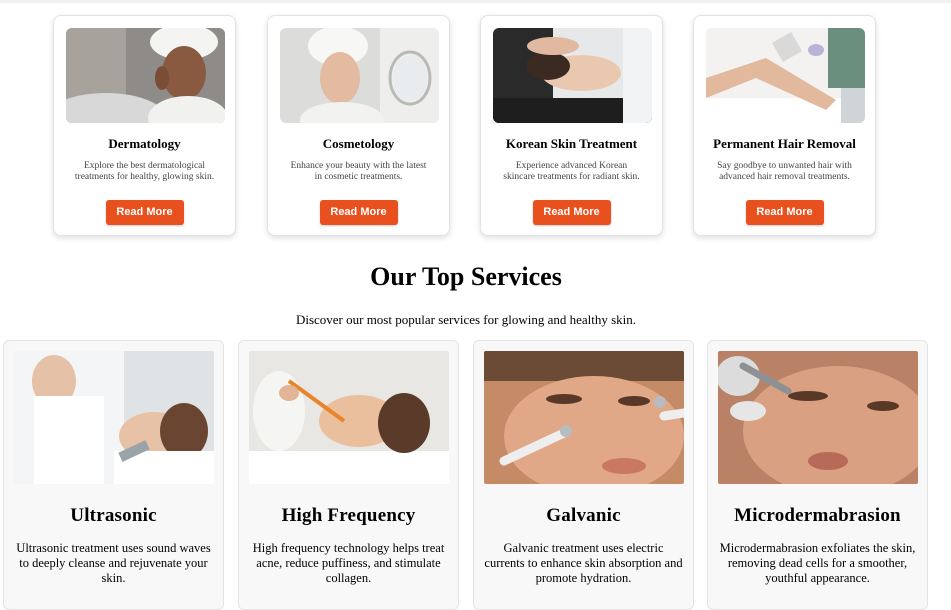  What do you see at coordinates (145, 75) in the screenshot?
I see `dermatology-image` at bounding box center [145, 75].